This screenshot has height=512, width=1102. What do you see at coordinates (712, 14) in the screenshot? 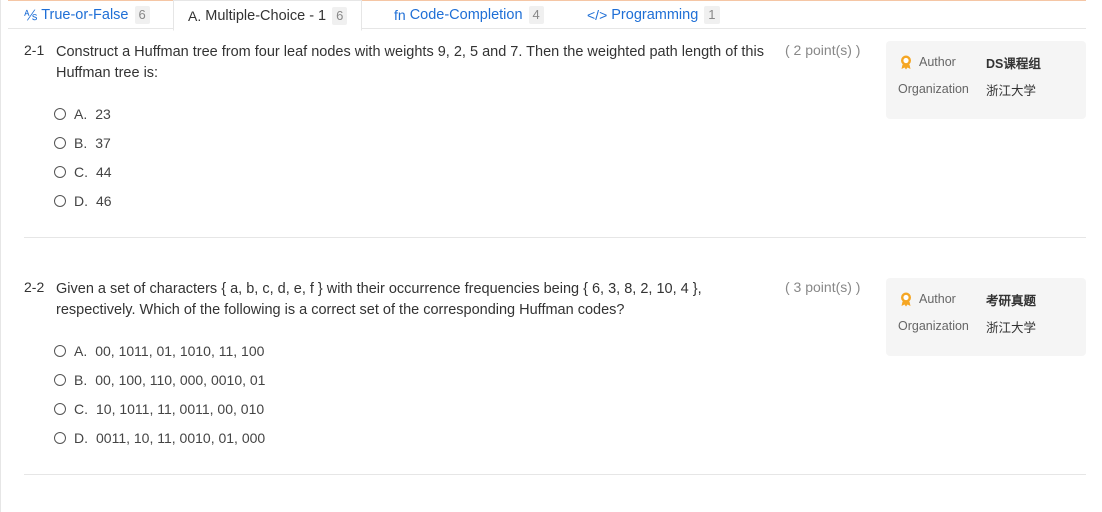
I see `tab-count-badge: 1` at bounding box center [712, 14].